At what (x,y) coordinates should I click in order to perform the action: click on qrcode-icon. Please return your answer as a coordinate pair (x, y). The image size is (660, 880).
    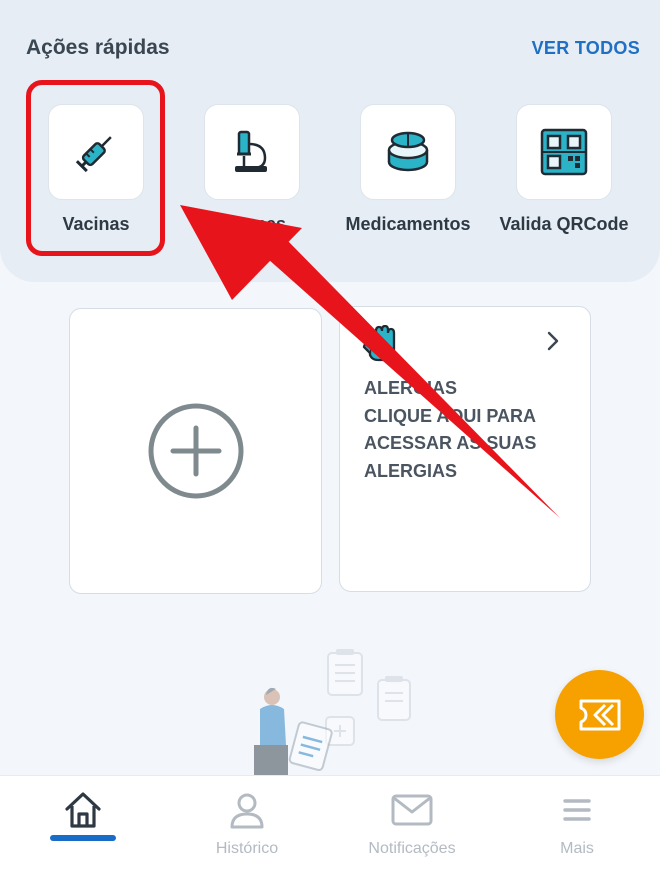
    Looking at the image, I should click on (564, 152).